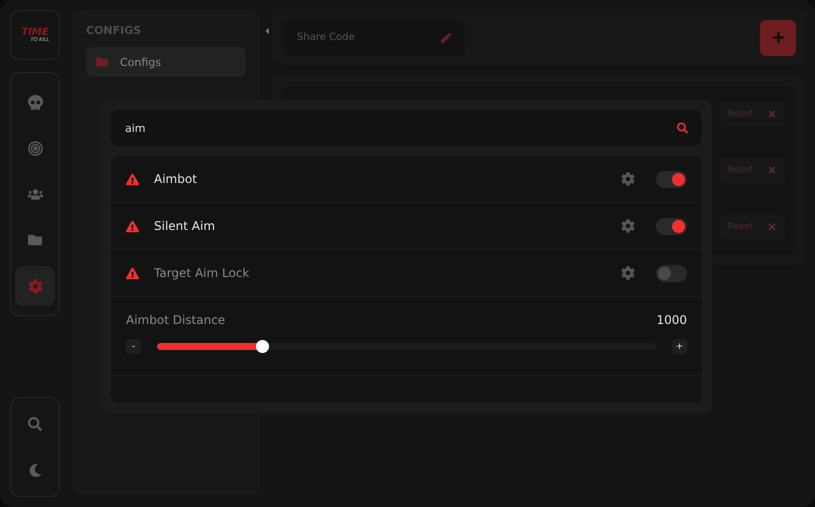 The height and width of the screenshot is (507, 815). I want to click on share-code-field: Share Code, so click(374, 38).